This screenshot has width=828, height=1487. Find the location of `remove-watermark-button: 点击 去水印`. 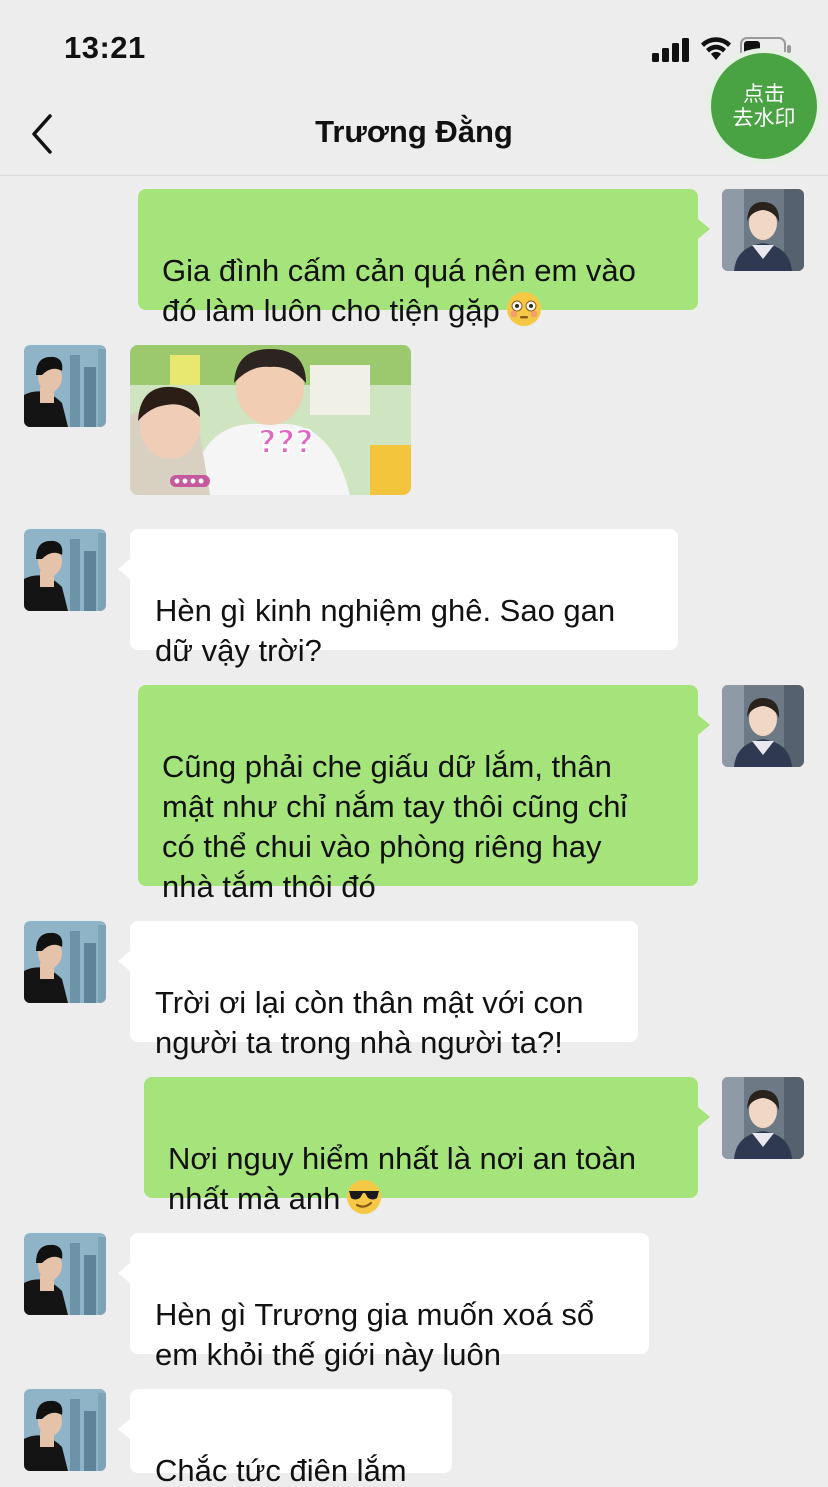

remove-watermark-button: 点击 去水印 is located at coordinates (764, 106).